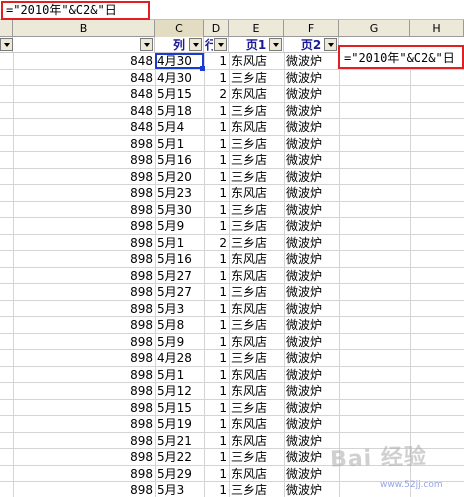 This screenshot has height=497, width=464. Describe the element at coordinates (275, 44) in the screenshot. I see `filter-dropdown-e-icon` at that location.